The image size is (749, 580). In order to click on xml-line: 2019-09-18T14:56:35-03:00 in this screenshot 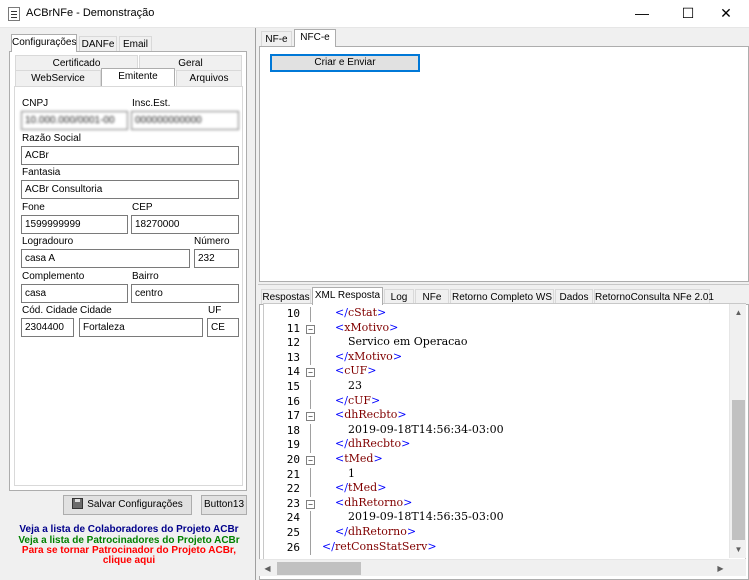, I will do `click(426, 516)`.